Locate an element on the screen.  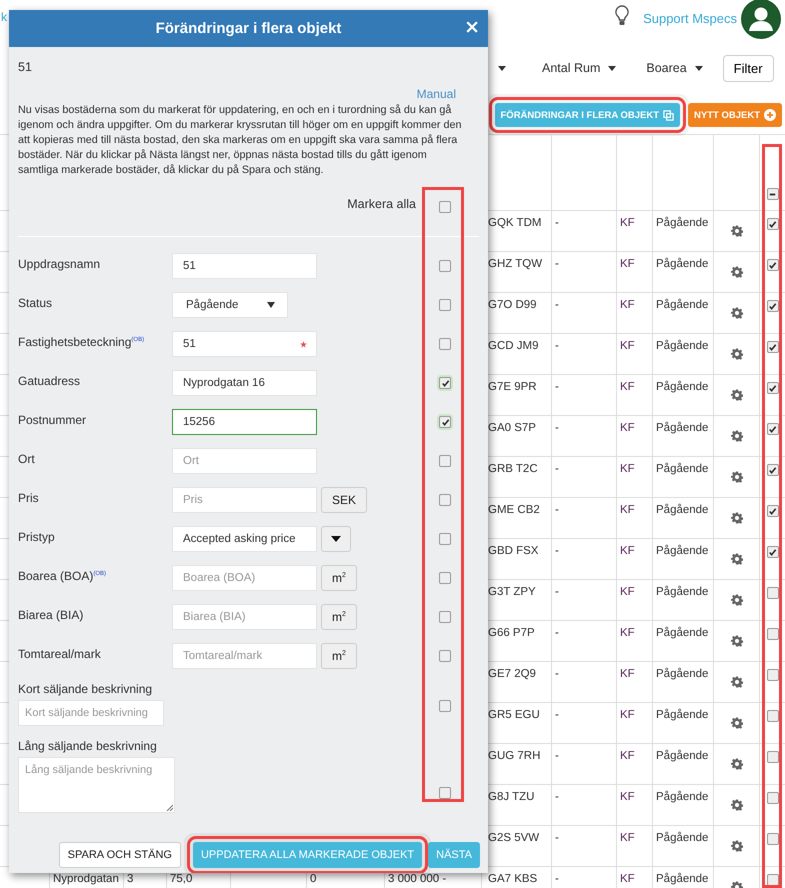
close-button: × is located at coordinates (472, 27).